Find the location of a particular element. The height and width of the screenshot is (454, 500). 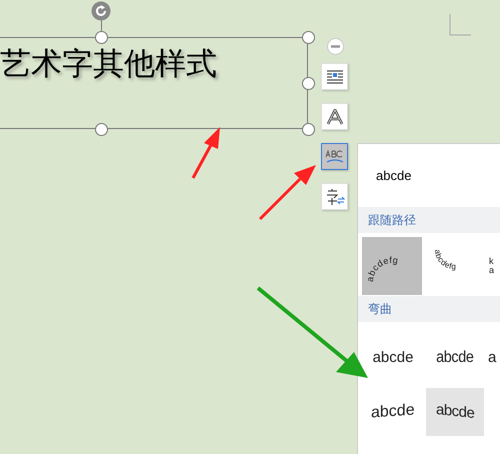

warp-style-option: abcde is located at coordinates (455, 412).